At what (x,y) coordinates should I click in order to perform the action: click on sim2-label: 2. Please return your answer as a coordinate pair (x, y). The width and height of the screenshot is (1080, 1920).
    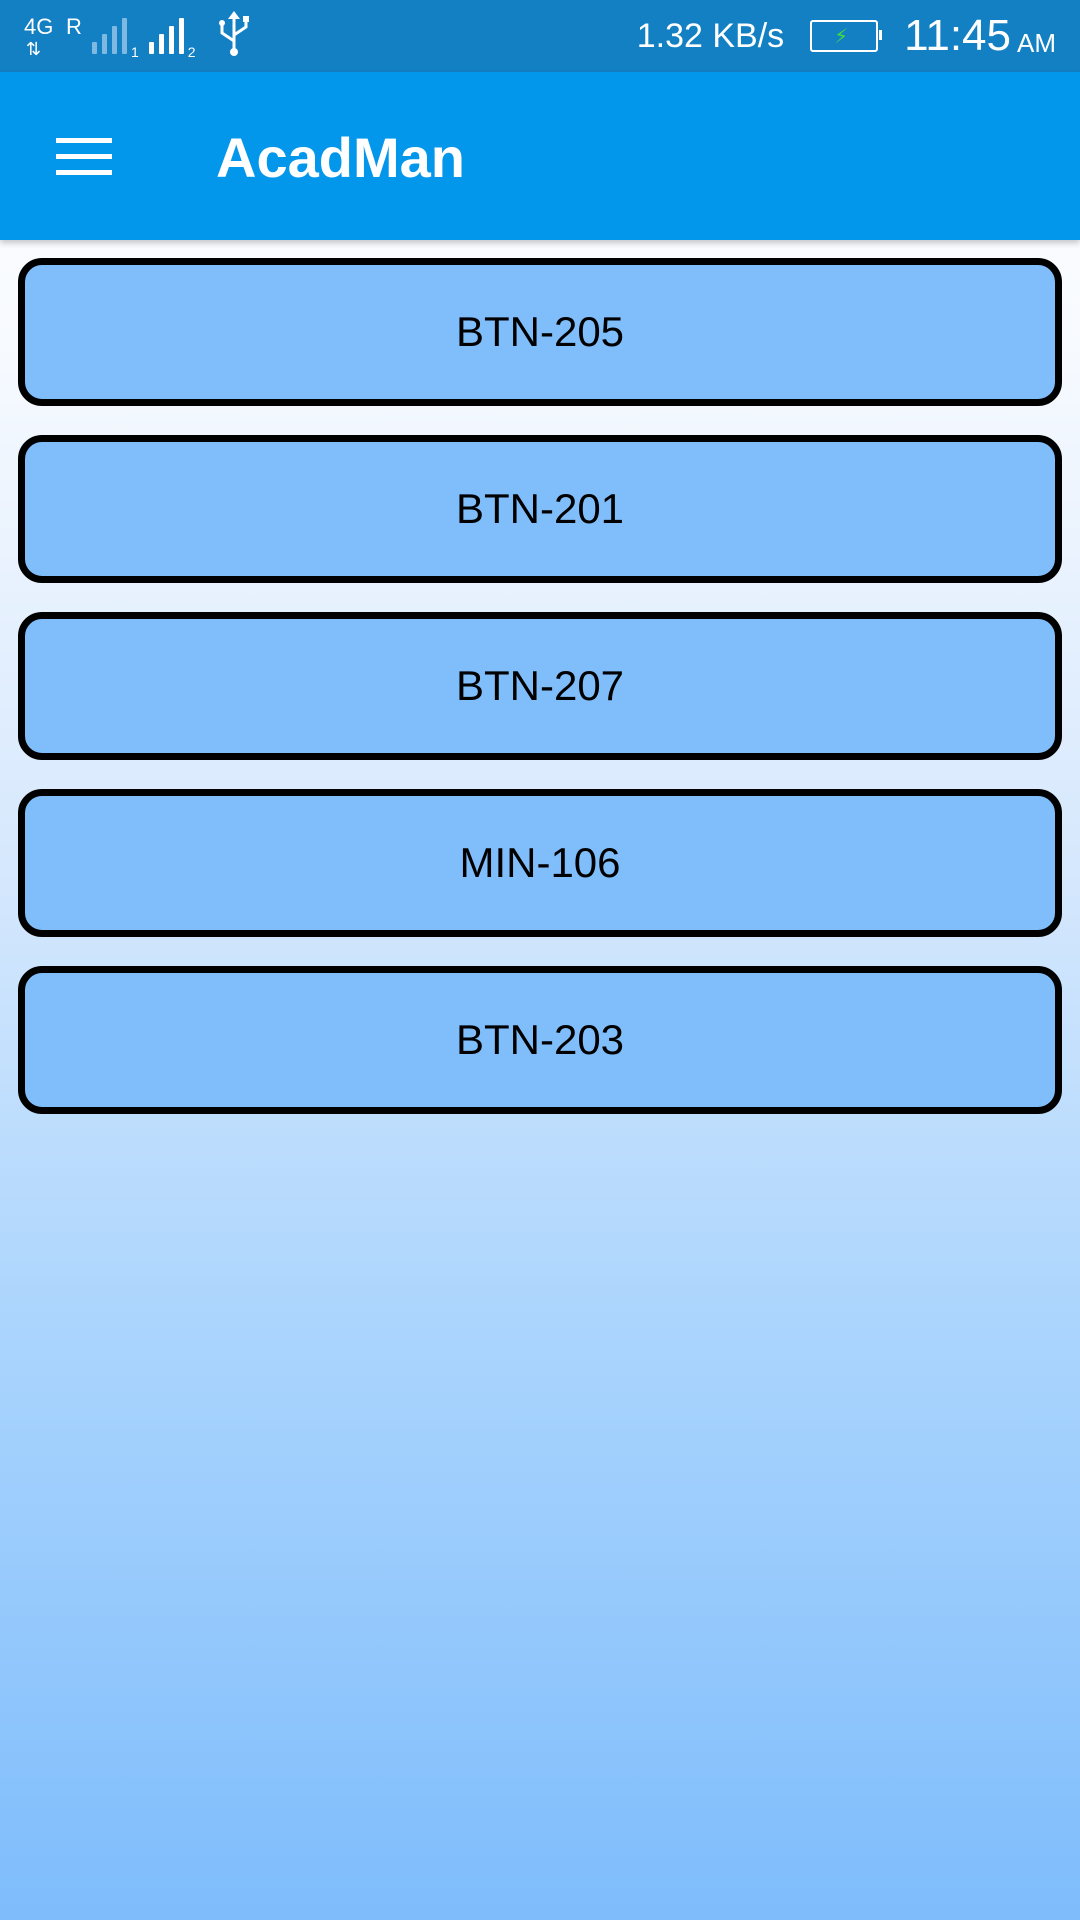
    Looking at the image, I should click on (191, 52).